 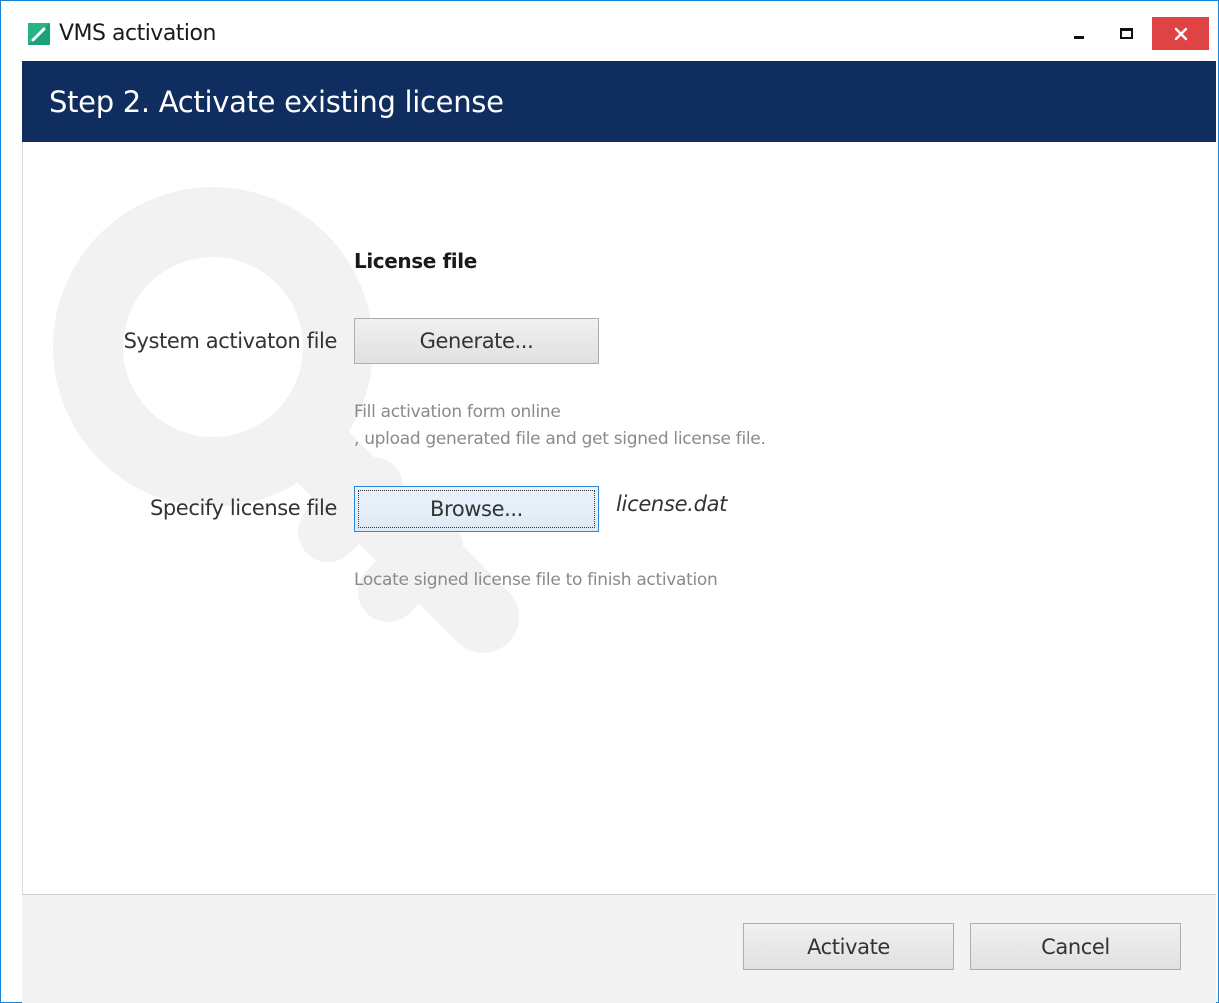 What do you see at coordinates (619, 948) in the screenshot?
I see `dialog-footer: Activate Cancel` at bounding box center [619, 948].